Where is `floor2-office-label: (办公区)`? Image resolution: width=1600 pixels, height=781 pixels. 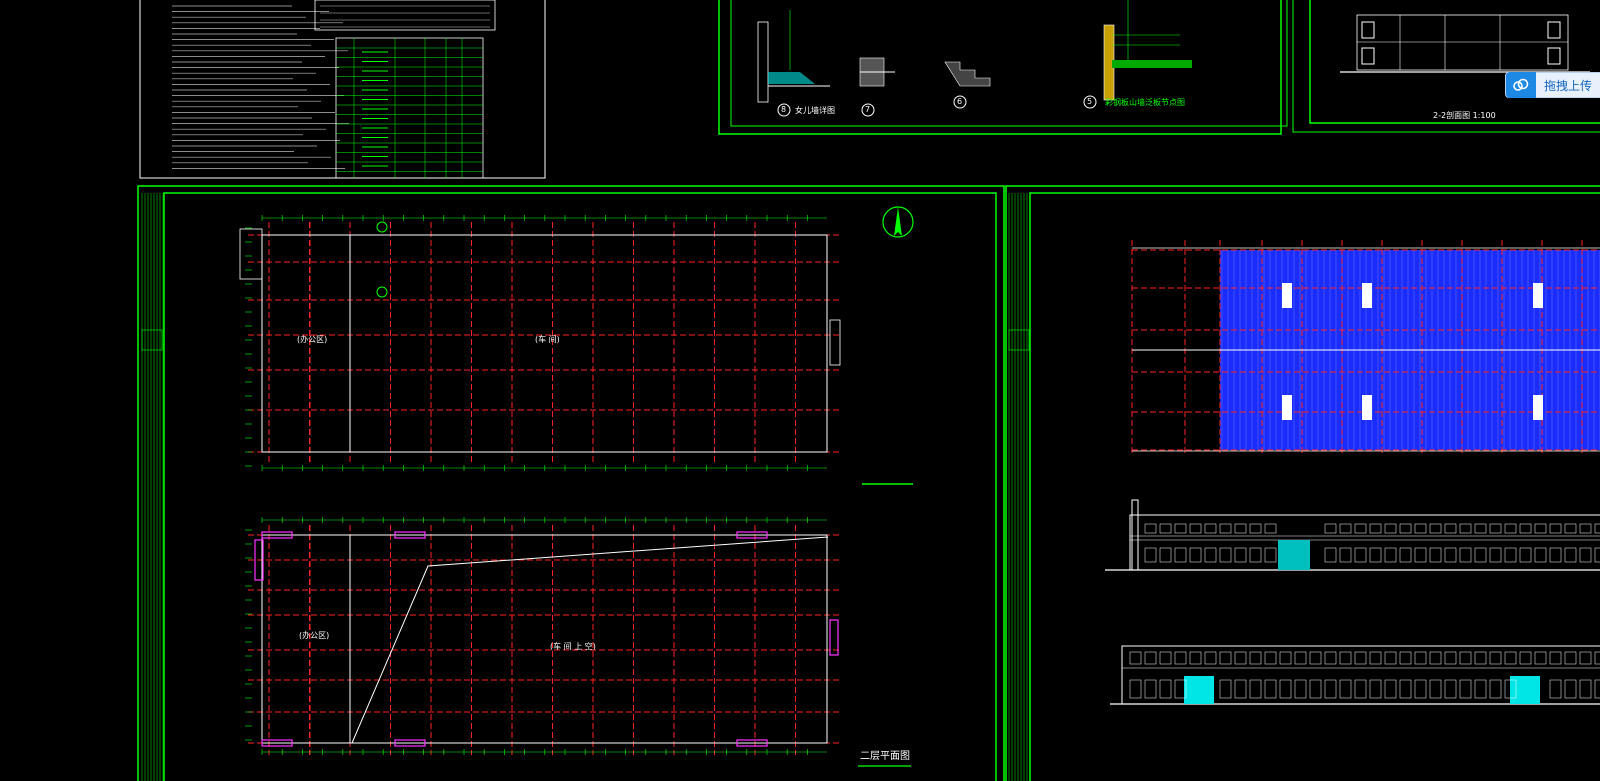 floor2-office-label: (办公区) is located at coordinates (314, 635).